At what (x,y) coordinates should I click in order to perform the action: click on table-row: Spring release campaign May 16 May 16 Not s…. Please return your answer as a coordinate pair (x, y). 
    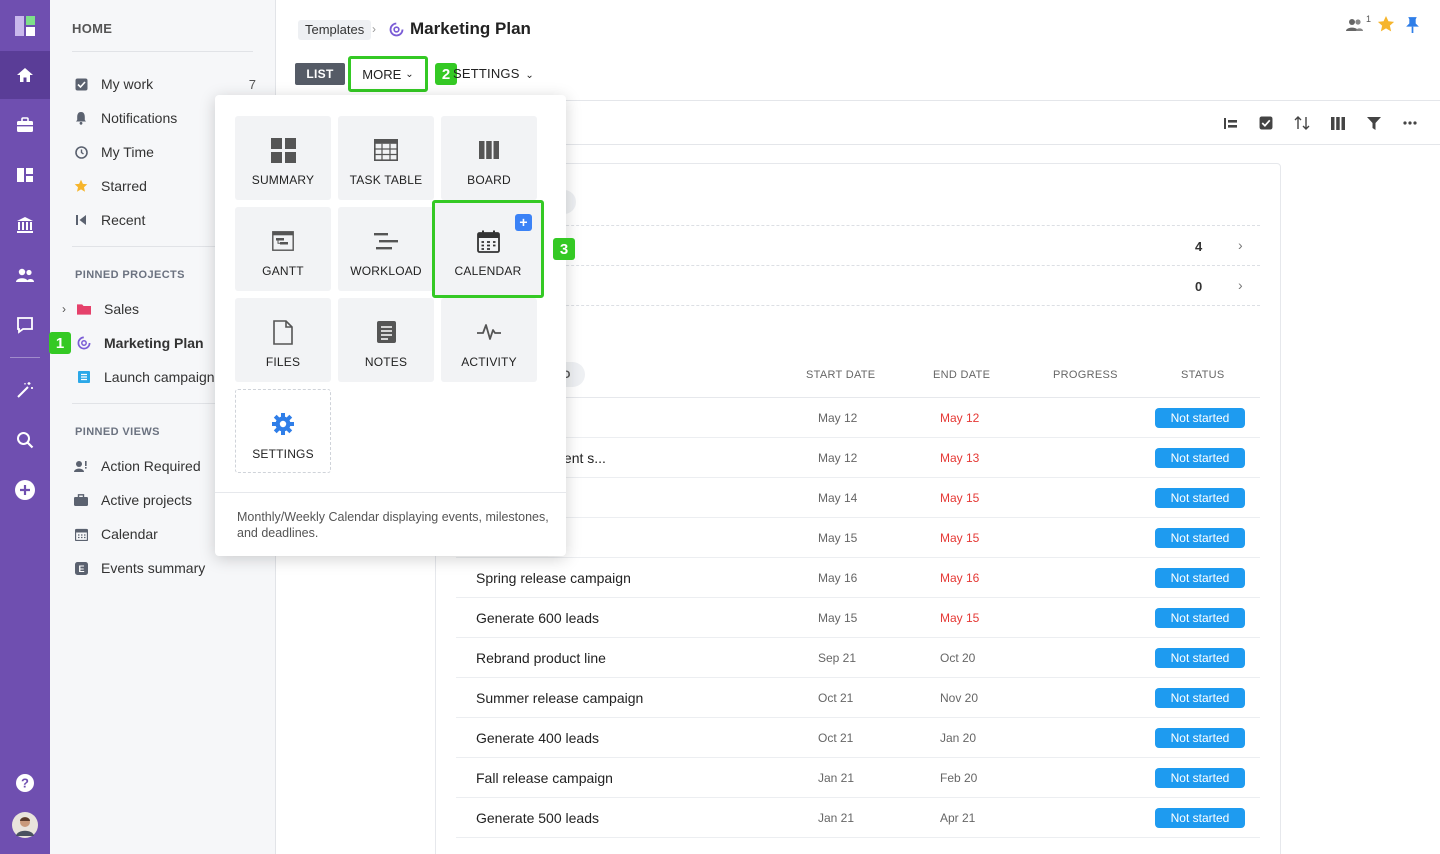
    Looking at the image, I should click on (858, 578).